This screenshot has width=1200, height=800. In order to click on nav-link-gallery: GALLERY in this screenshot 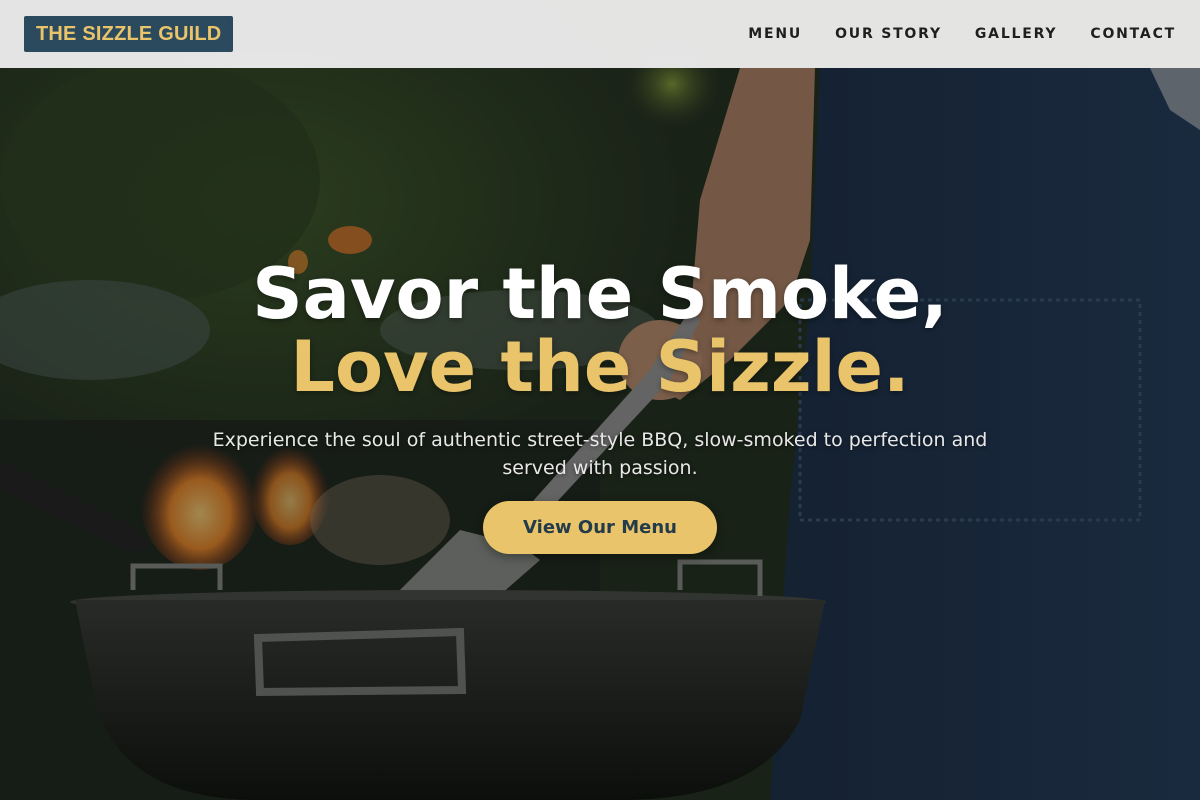, I will do `click(1016, 34)`.